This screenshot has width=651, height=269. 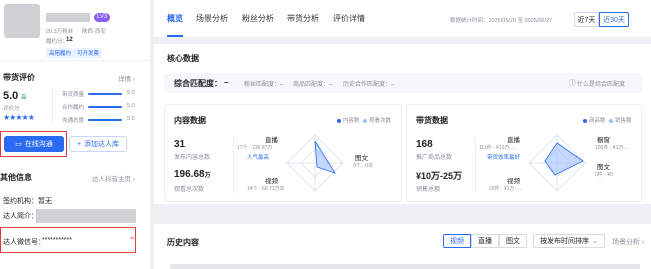 What do you see at coordinates (175, 36) in the screenshot?
I see `tab-active-indicator` at bounding box center [175, 36].